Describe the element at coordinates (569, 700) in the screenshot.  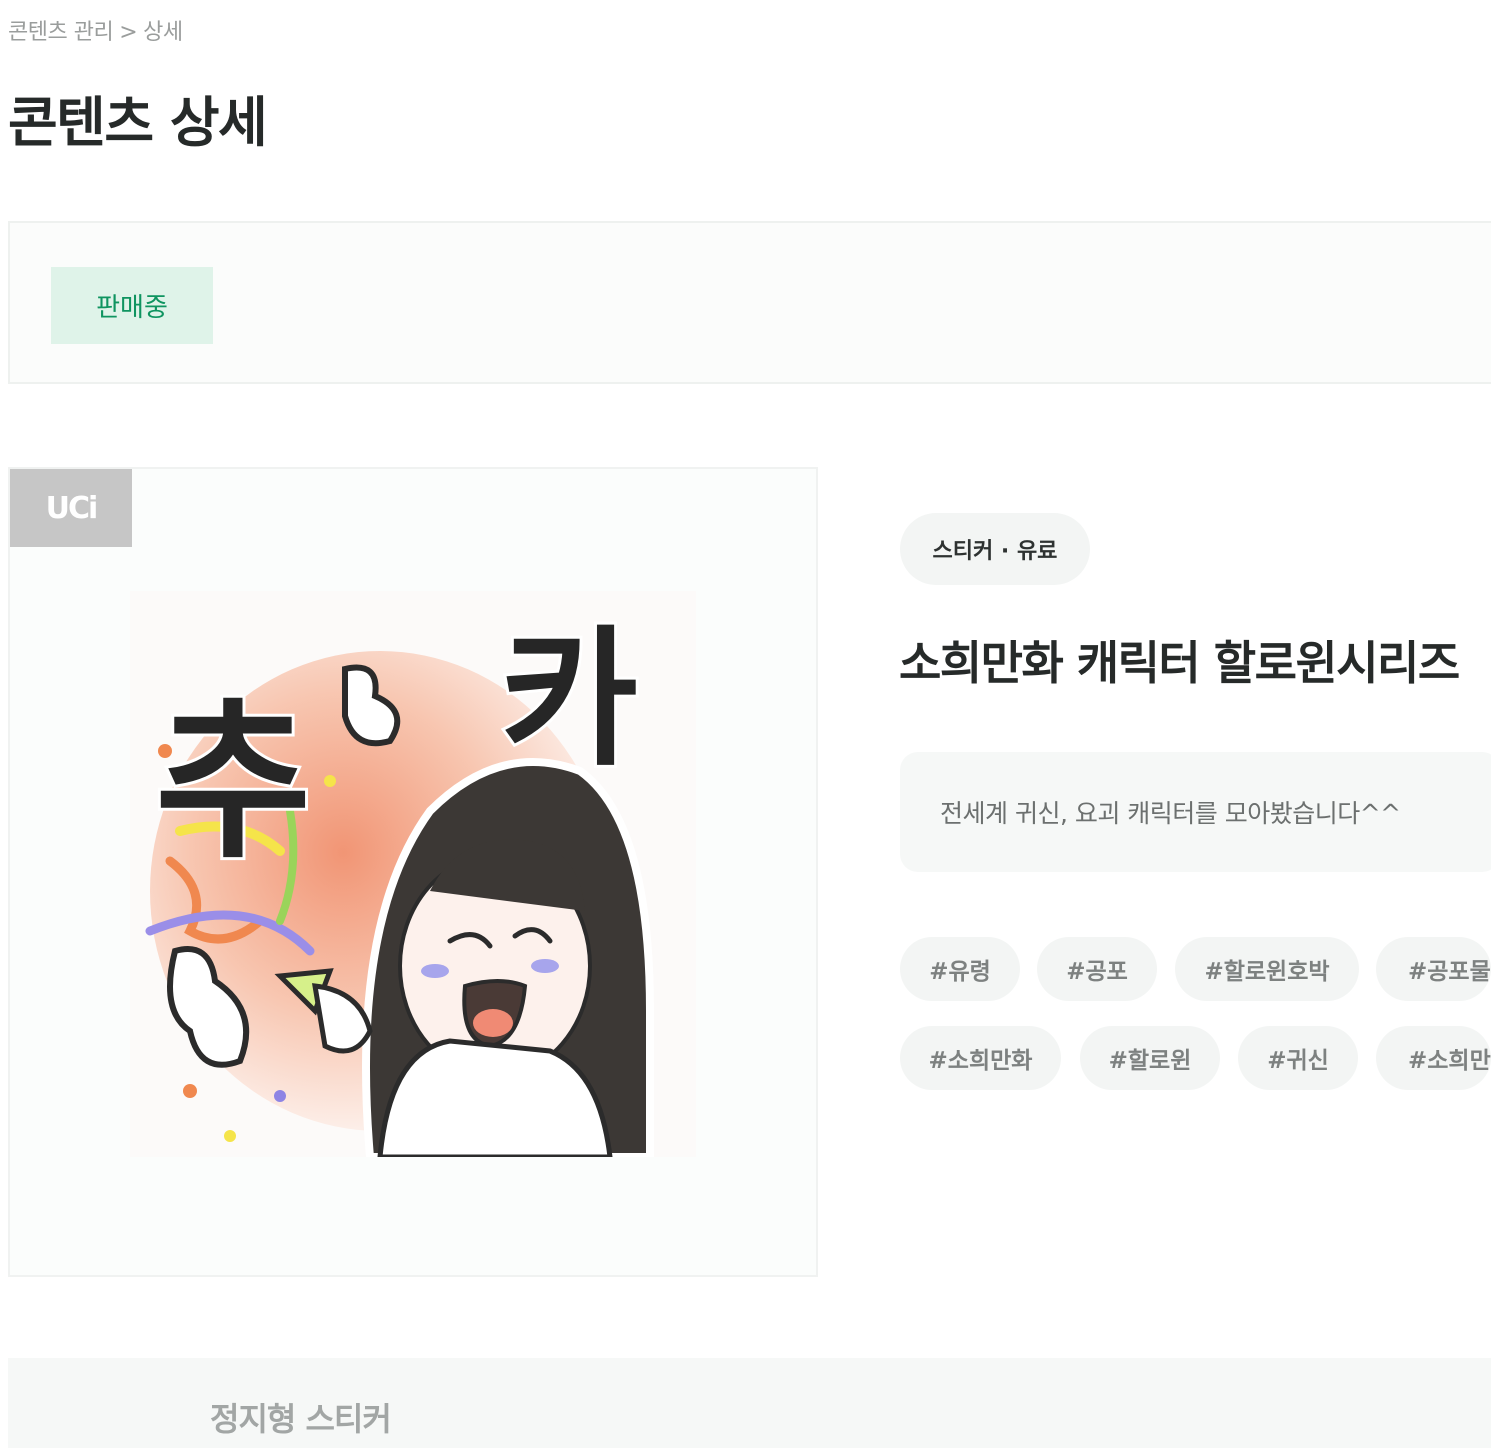
I see `sticker-text-2: 카` at that location.